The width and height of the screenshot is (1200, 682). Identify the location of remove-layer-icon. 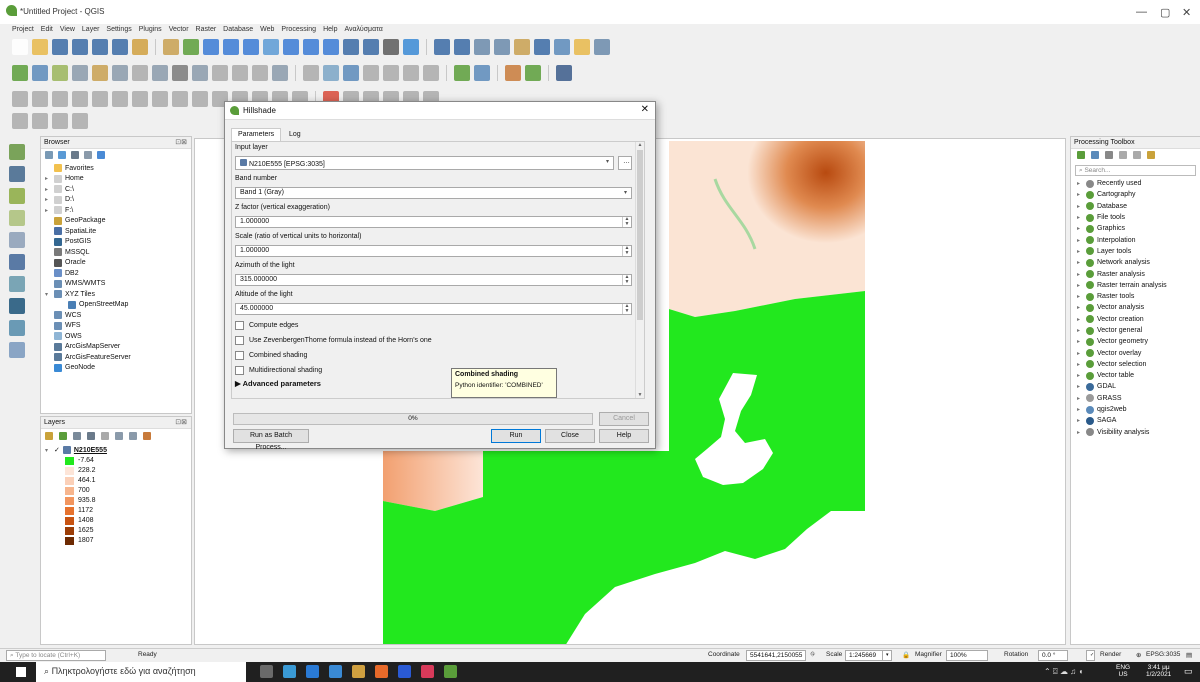
(147, 436).